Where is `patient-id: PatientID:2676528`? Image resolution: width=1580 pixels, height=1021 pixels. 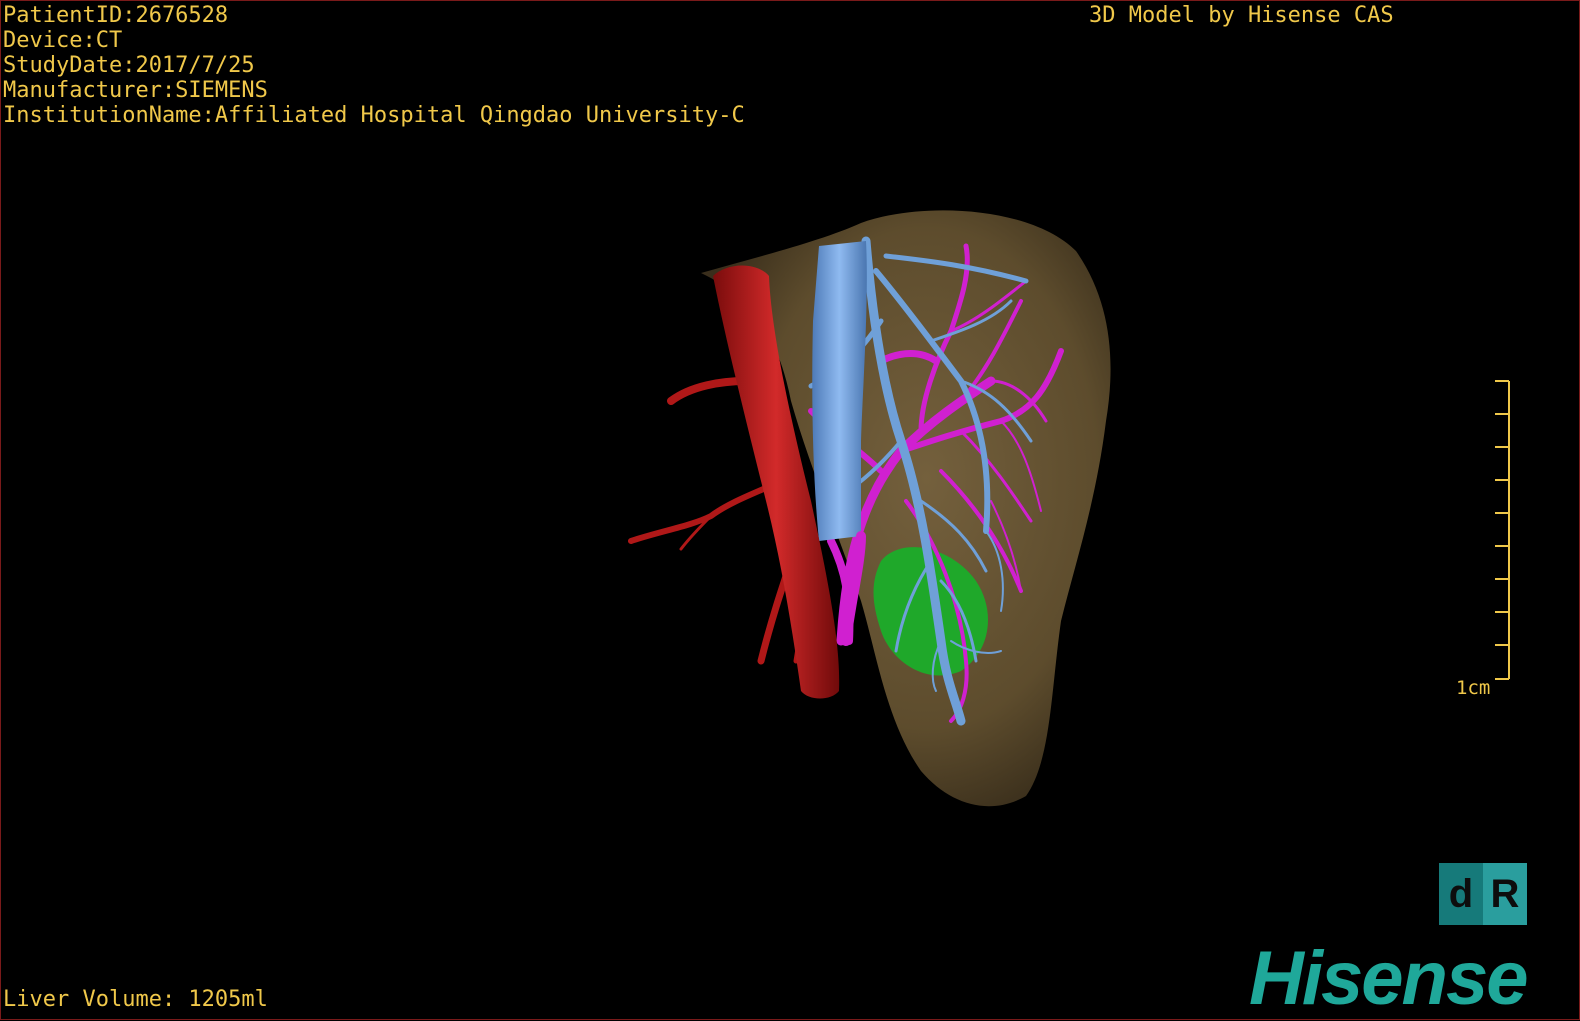
patient-id: PatientID:2676528 is located at coordinates (116, 15).